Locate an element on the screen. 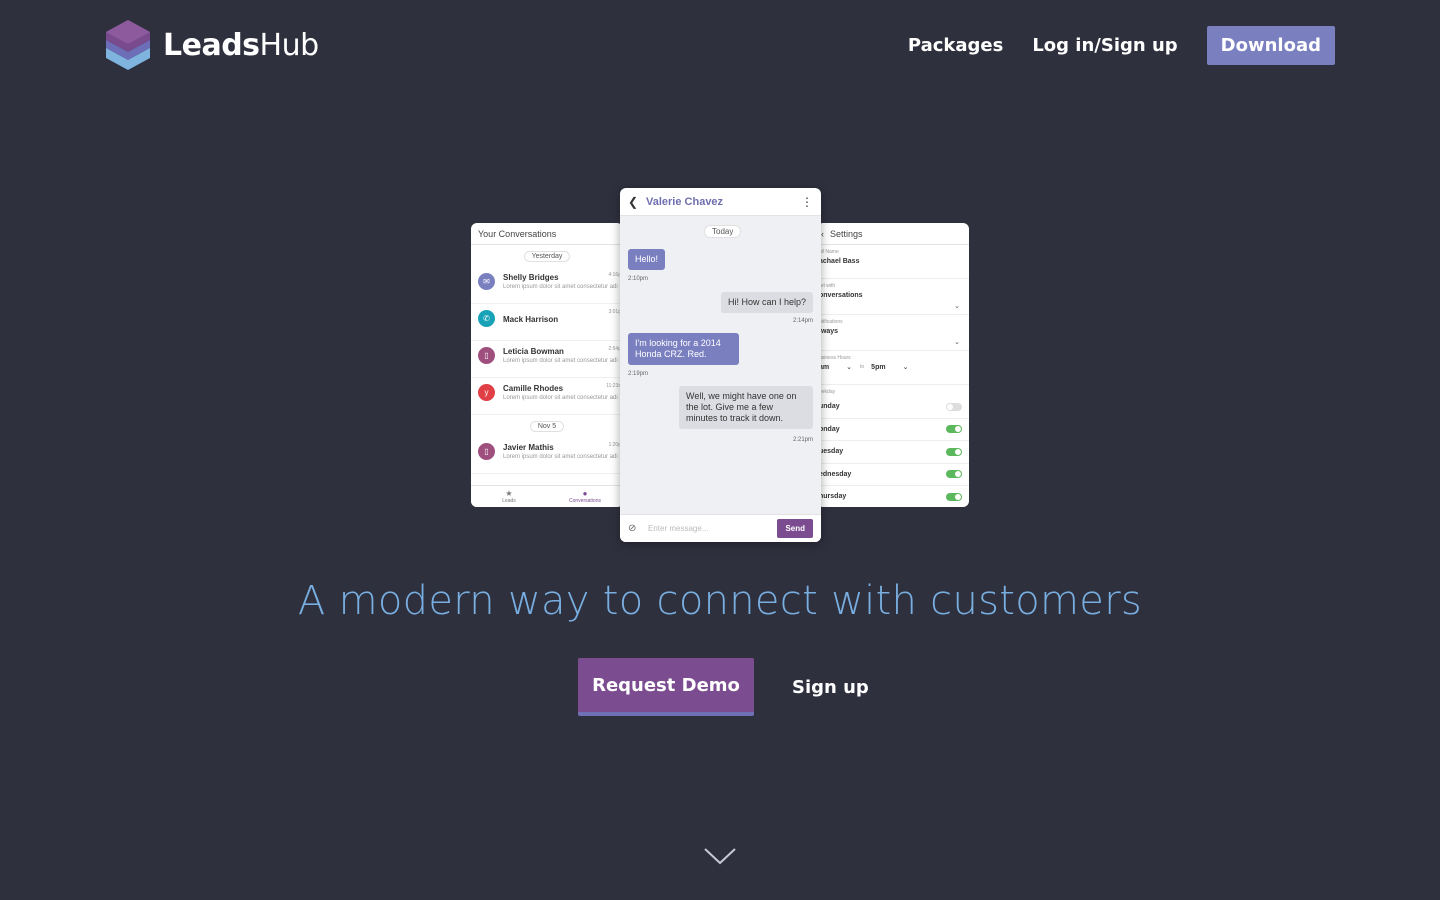 Image resolution: width=1440 pixels, height=900 pixels. chat-header: ❮ Valerie Chavez ⋮ is located at coordinates (720, 202).